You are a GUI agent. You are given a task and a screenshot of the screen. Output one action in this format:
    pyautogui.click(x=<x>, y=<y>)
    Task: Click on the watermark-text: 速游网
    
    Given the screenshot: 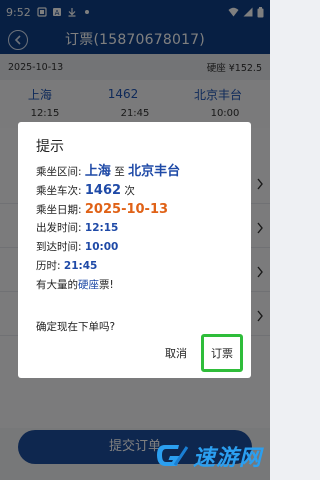 What is the action you would take?
    pyautogui.click(x=227, y=458)
    